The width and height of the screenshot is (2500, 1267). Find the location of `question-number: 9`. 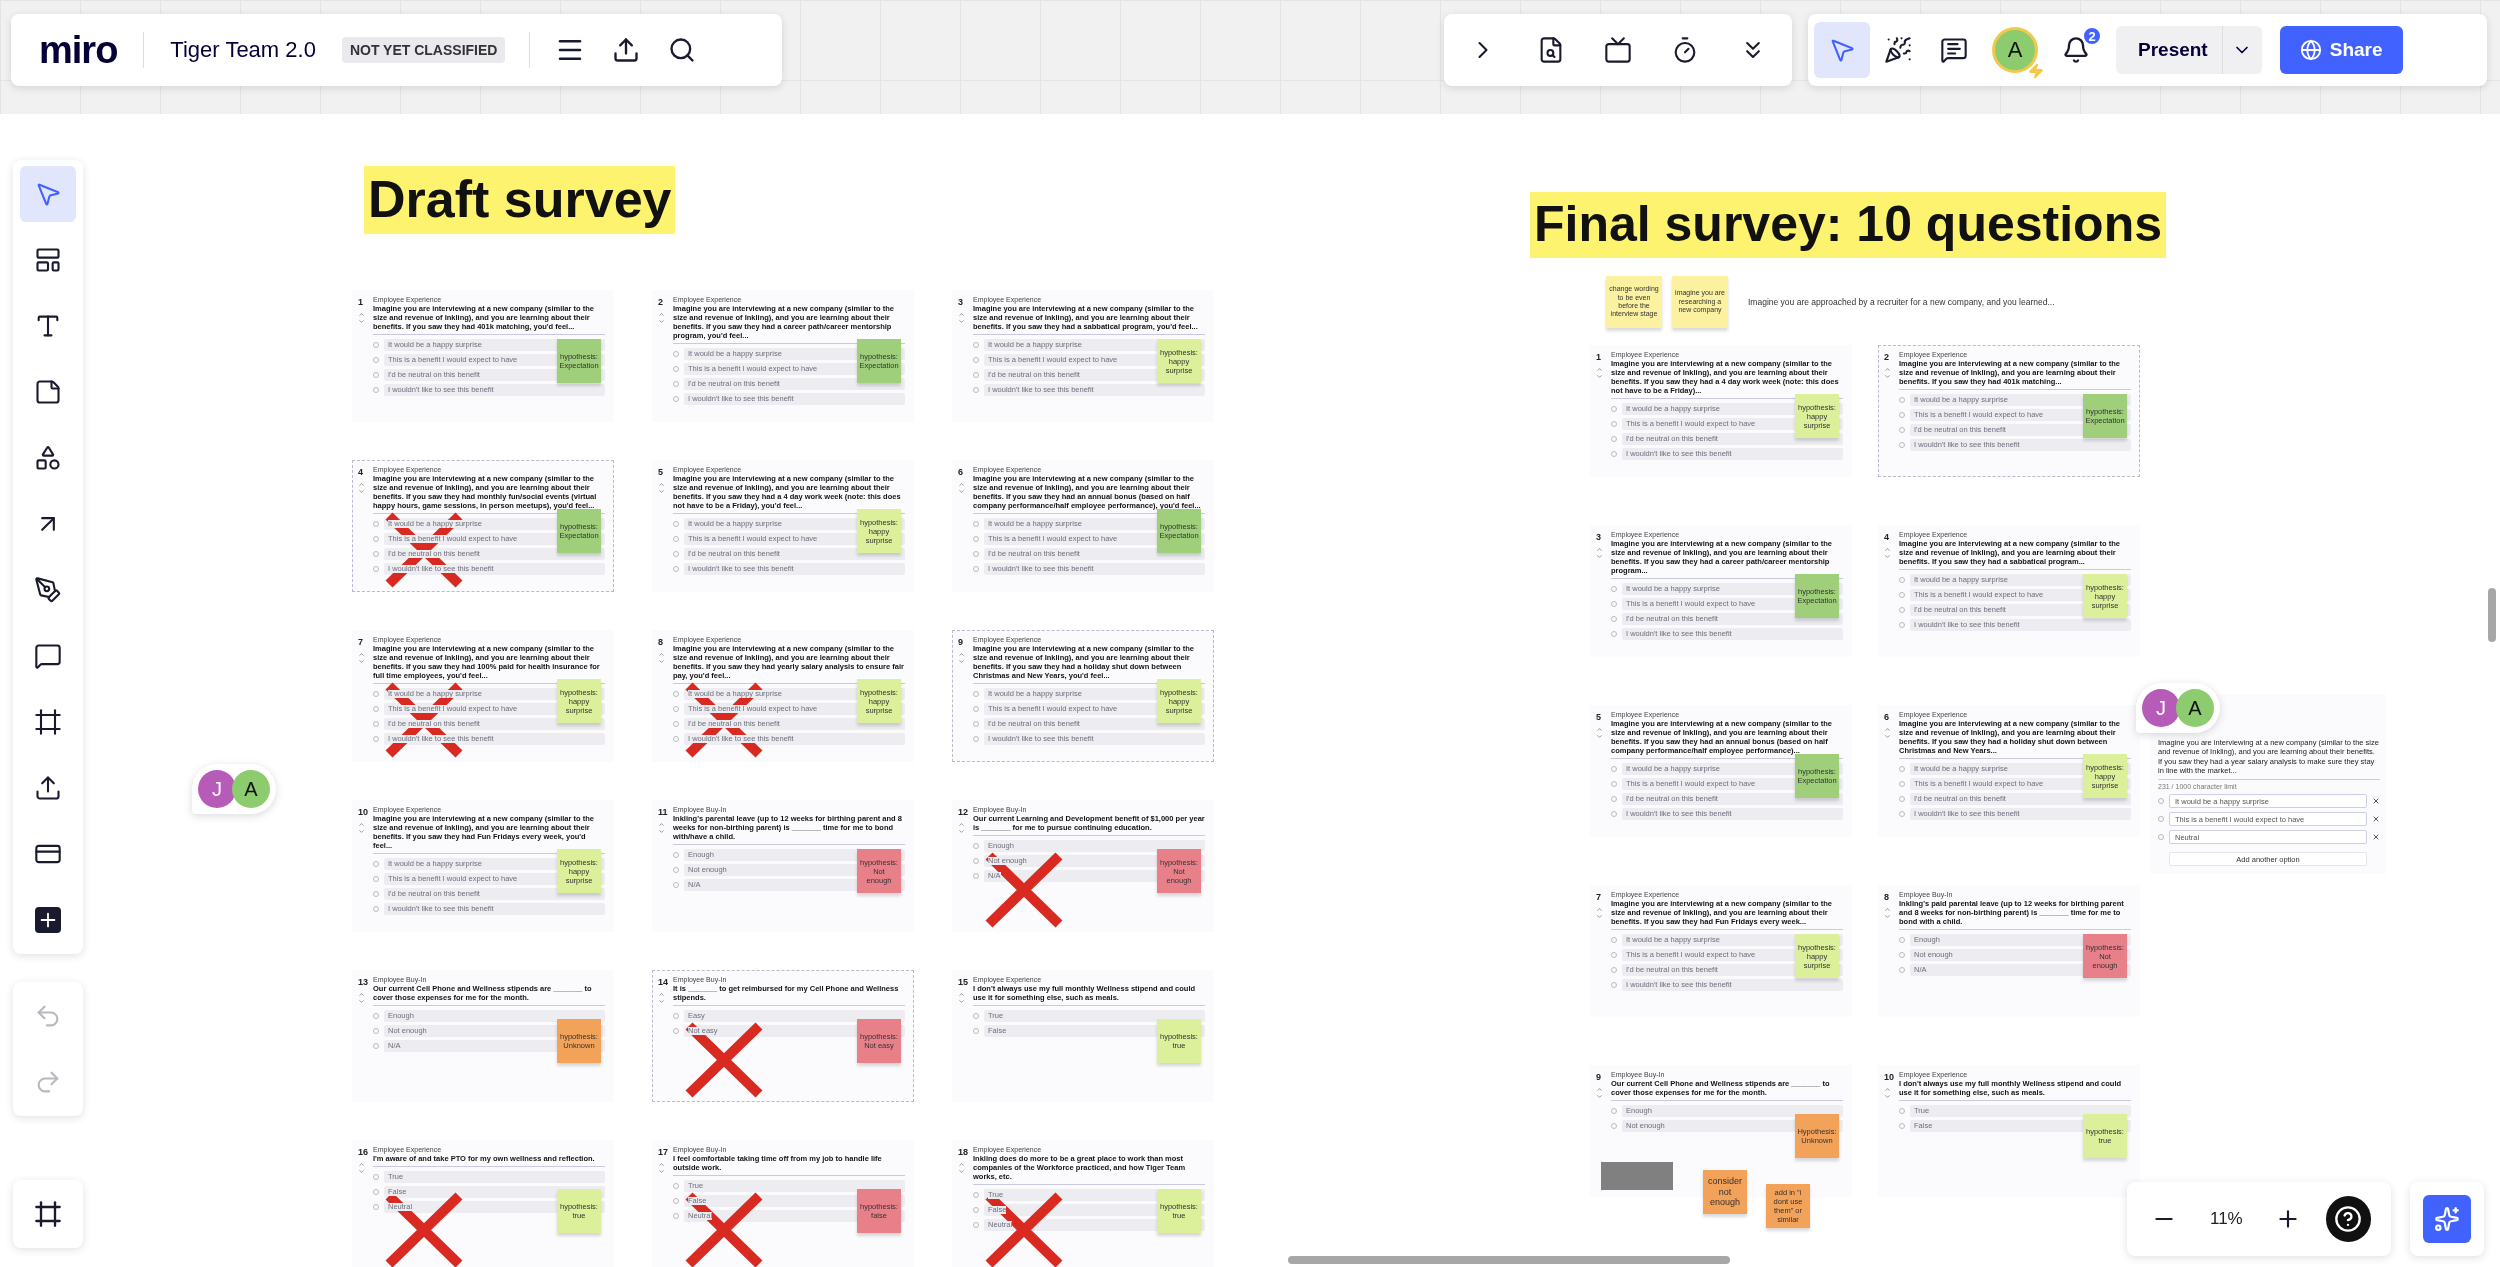

question-number: 9 is located at coordinates (1598, 1077).